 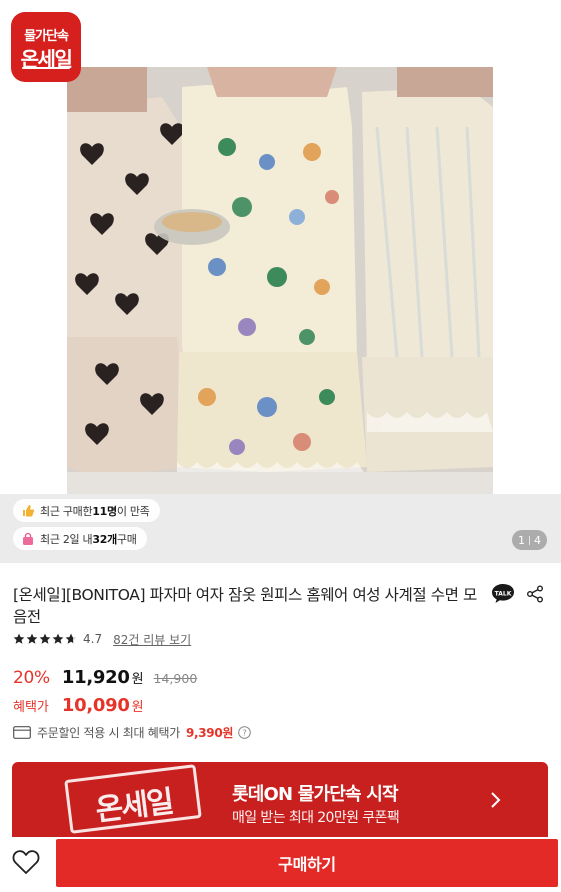 What do you see at coordinates (137, 679) in the screenshot?
I see `sale-price-unit: 원` at bounding box center [137, 679].